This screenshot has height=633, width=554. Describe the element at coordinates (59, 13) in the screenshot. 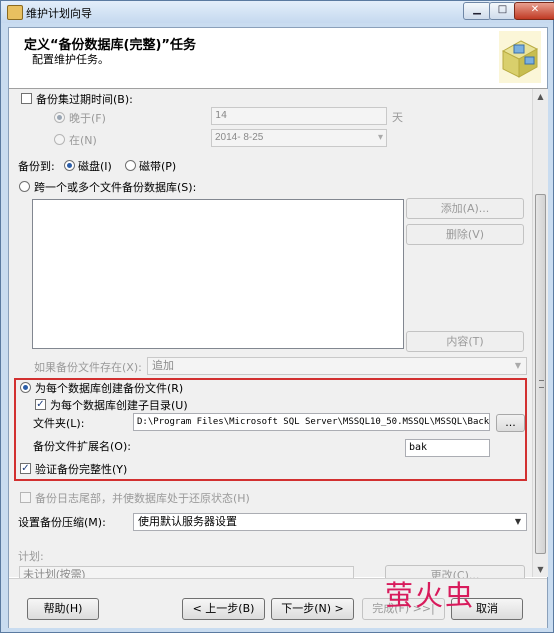

I see `window-title: 维护计划向导` at that location.